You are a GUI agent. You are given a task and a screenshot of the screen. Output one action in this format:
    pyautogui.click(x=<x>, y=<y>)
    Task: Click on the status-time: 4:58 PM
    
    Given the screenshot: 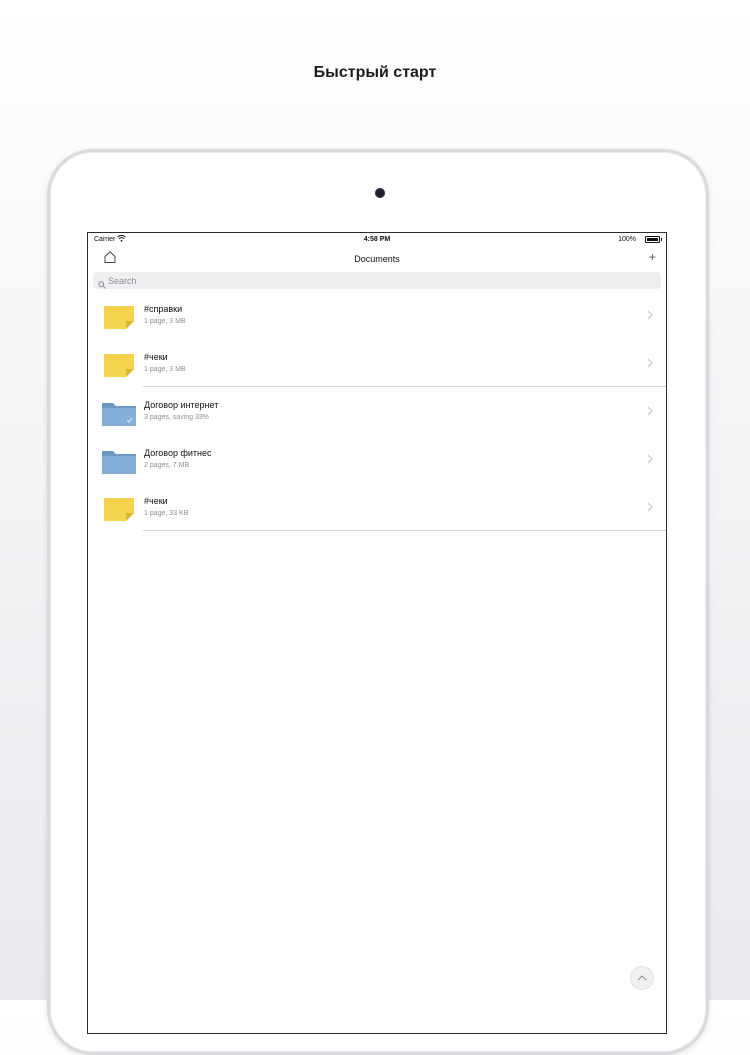 What is the action you would take?
    pyautogui.click(x=377, y=239)
    